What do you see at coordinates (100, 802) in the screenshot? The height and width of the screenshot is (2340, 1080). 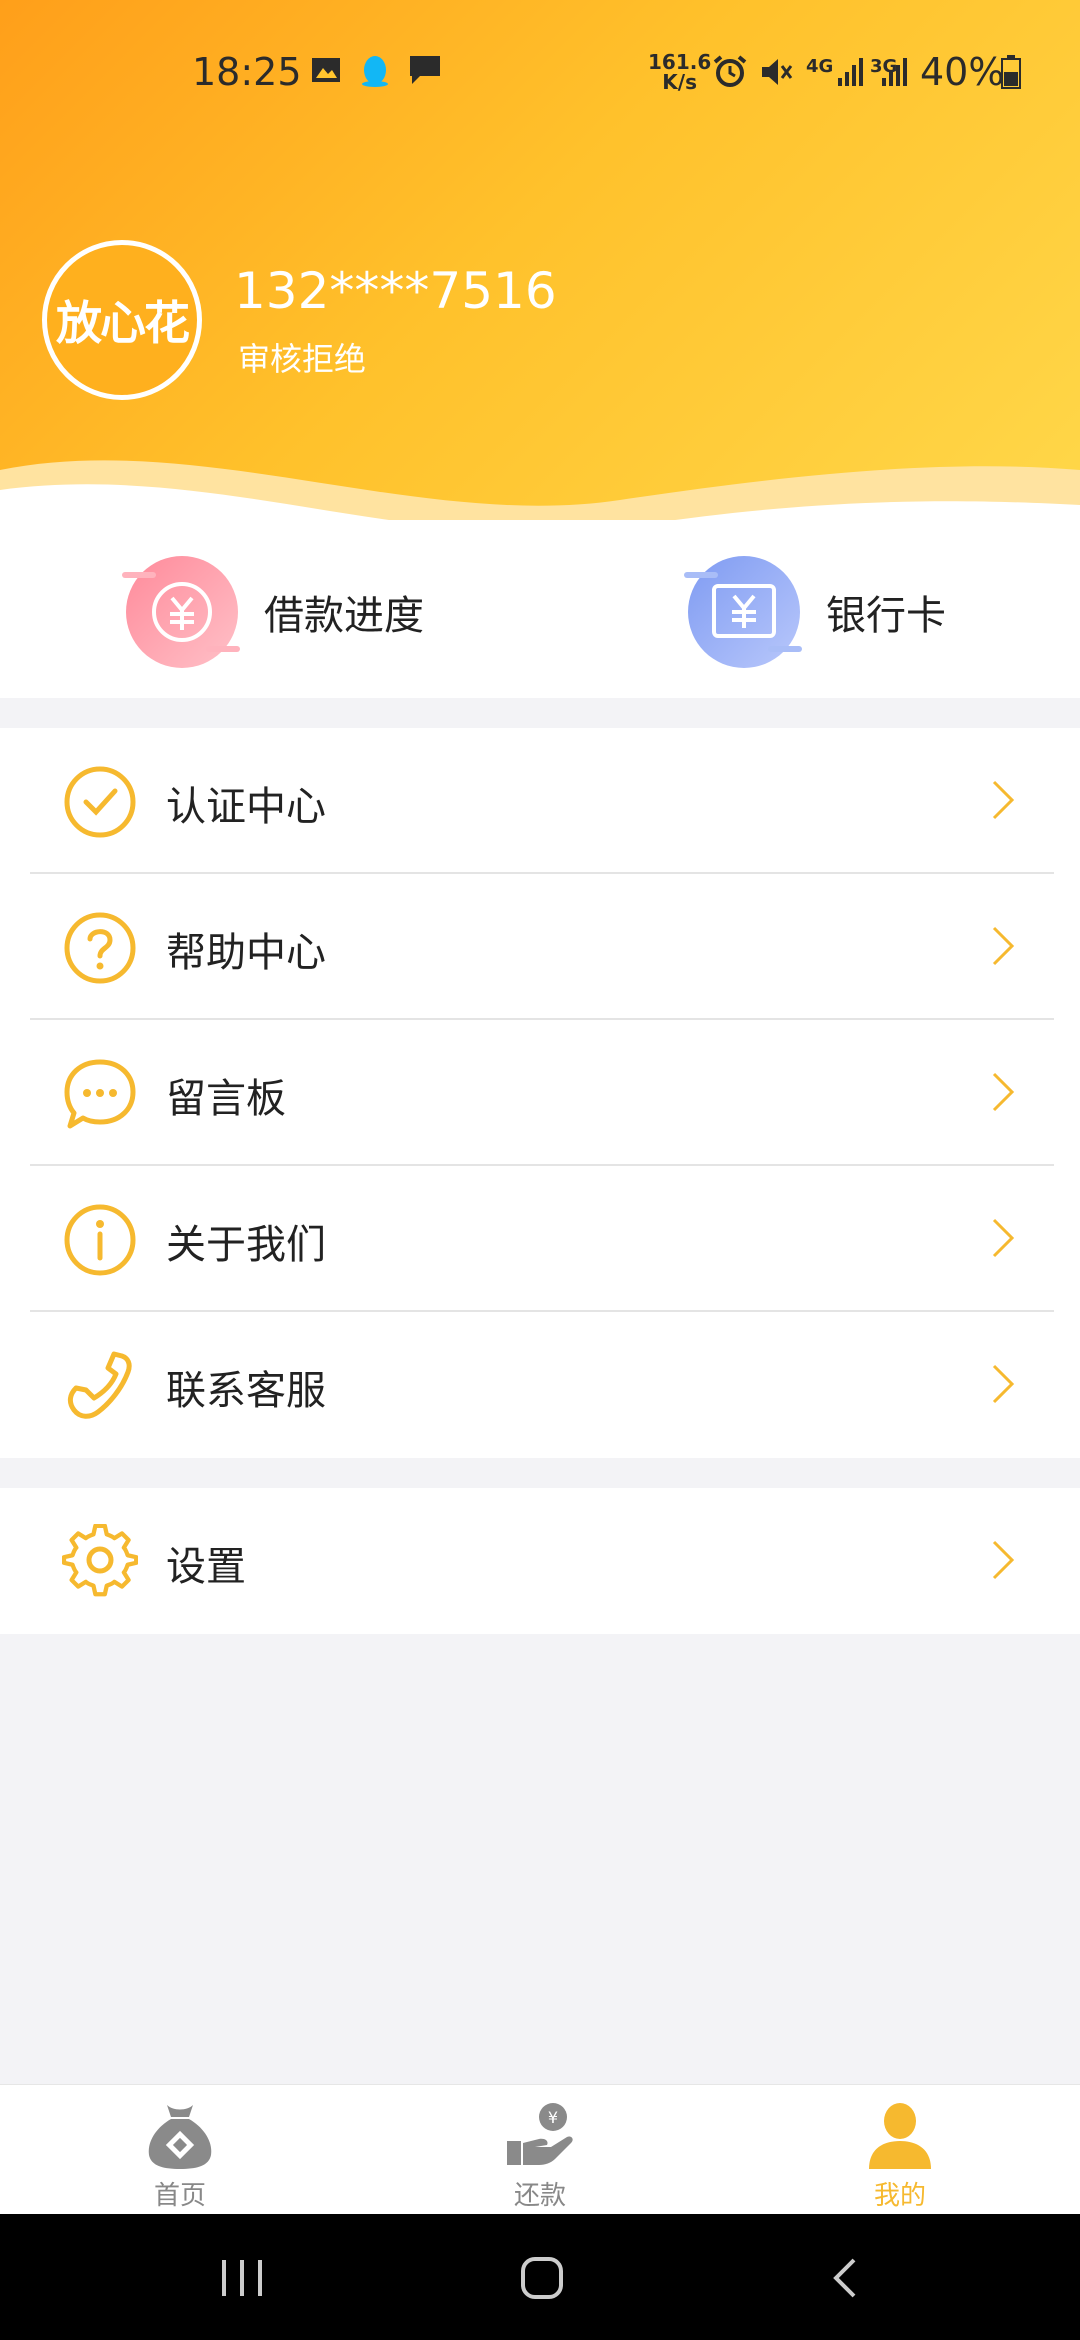 I see `check-circle-icon` at bounding box center [100, 802].